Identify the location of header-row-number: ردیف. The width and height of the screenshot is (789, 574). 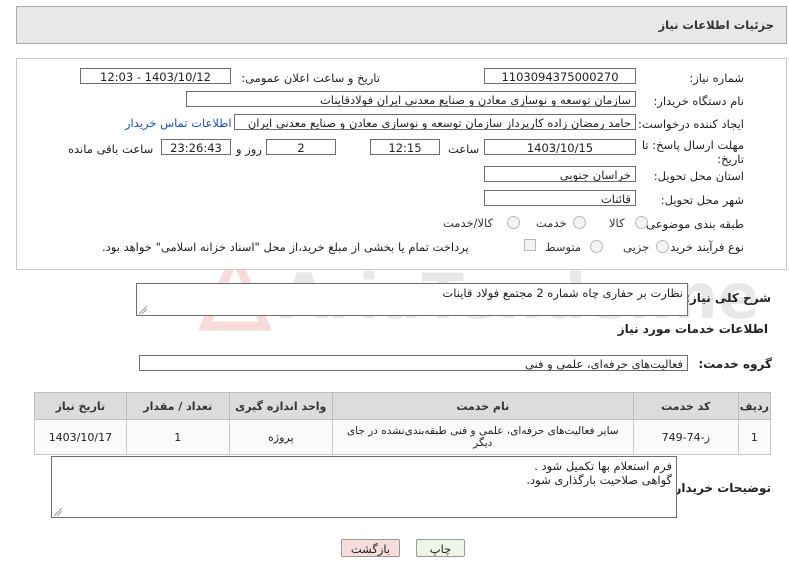
(754, 406).